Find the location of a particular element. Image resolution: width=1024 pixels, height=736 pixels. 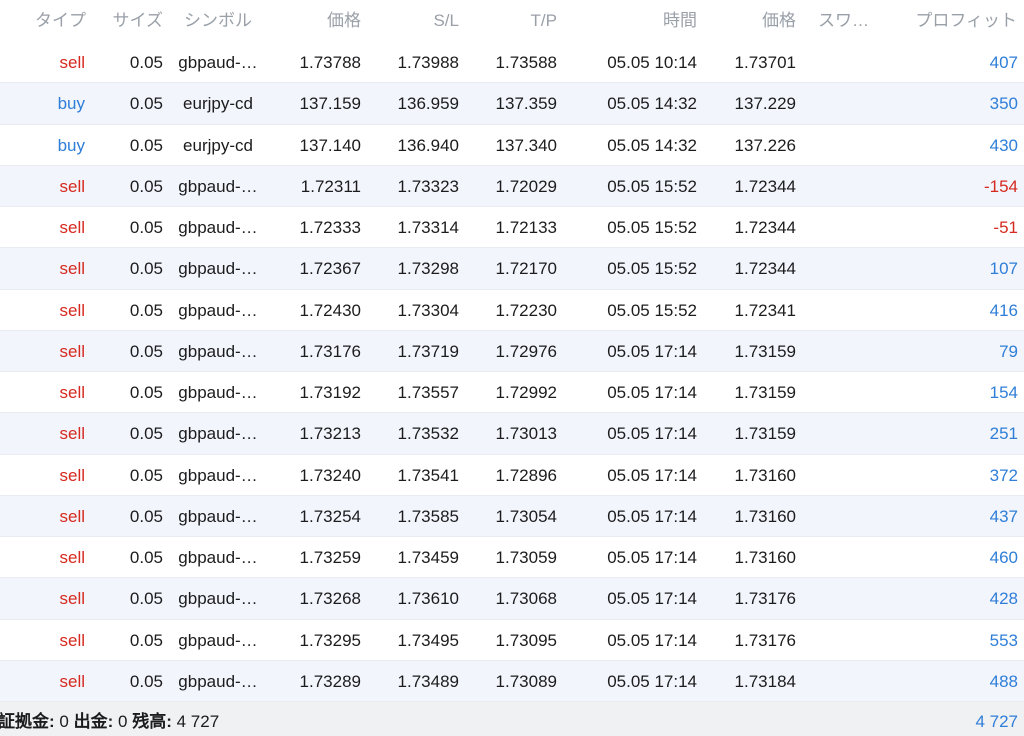

cell-profit: 350 is located at coordinates (1003, 104).